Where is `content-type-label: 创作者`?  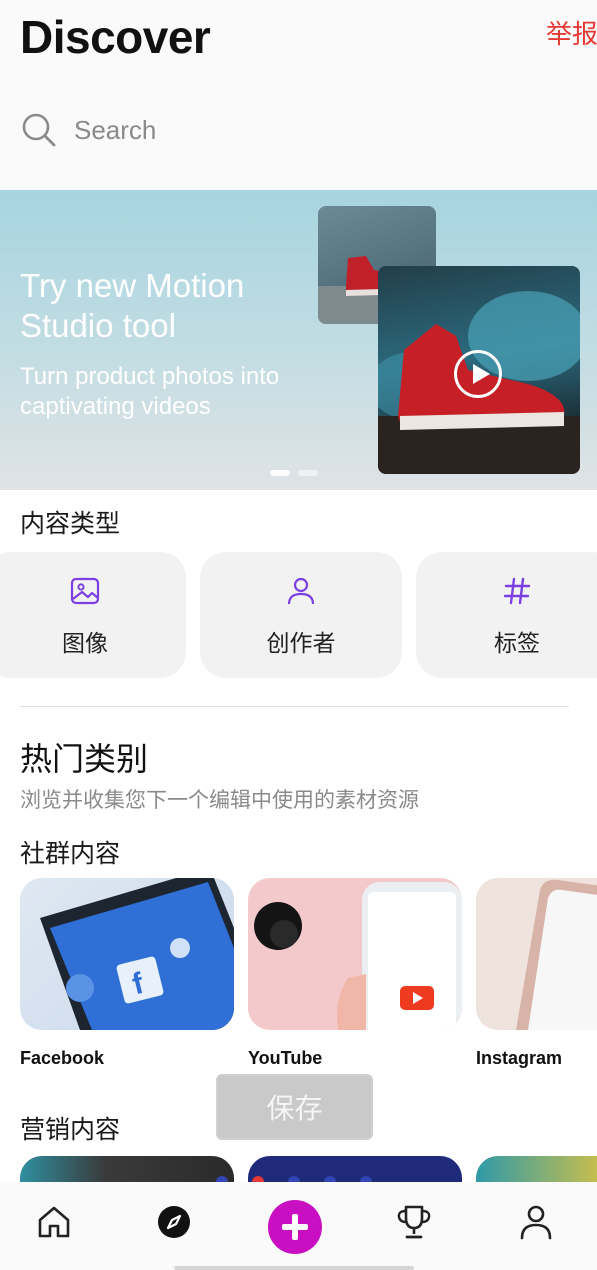
content-type-label: 创作者 is located at coordinates (301, 644).